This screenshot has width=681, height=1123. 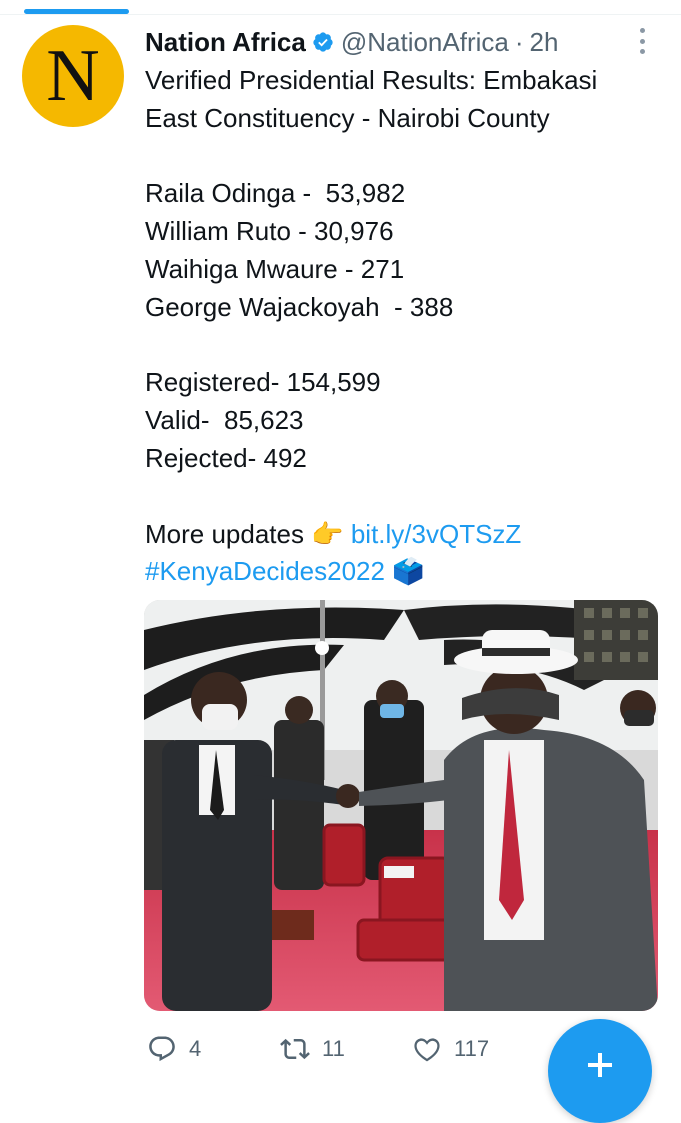 I want to click on author-handle: @NationAfrica, so click(x=425, y=42).